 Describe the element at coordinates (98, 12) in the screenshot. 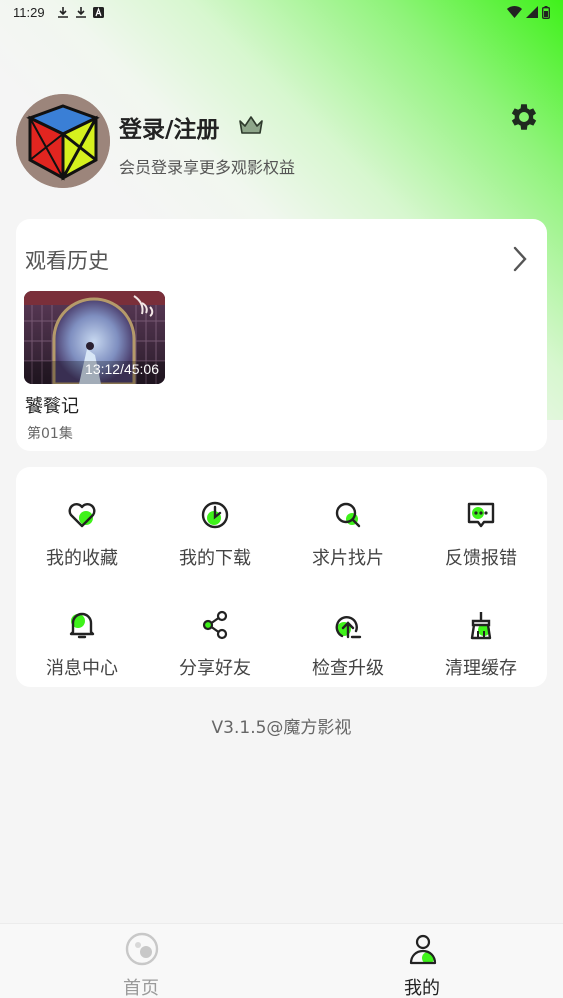

I see `app-a-icon` at that location.